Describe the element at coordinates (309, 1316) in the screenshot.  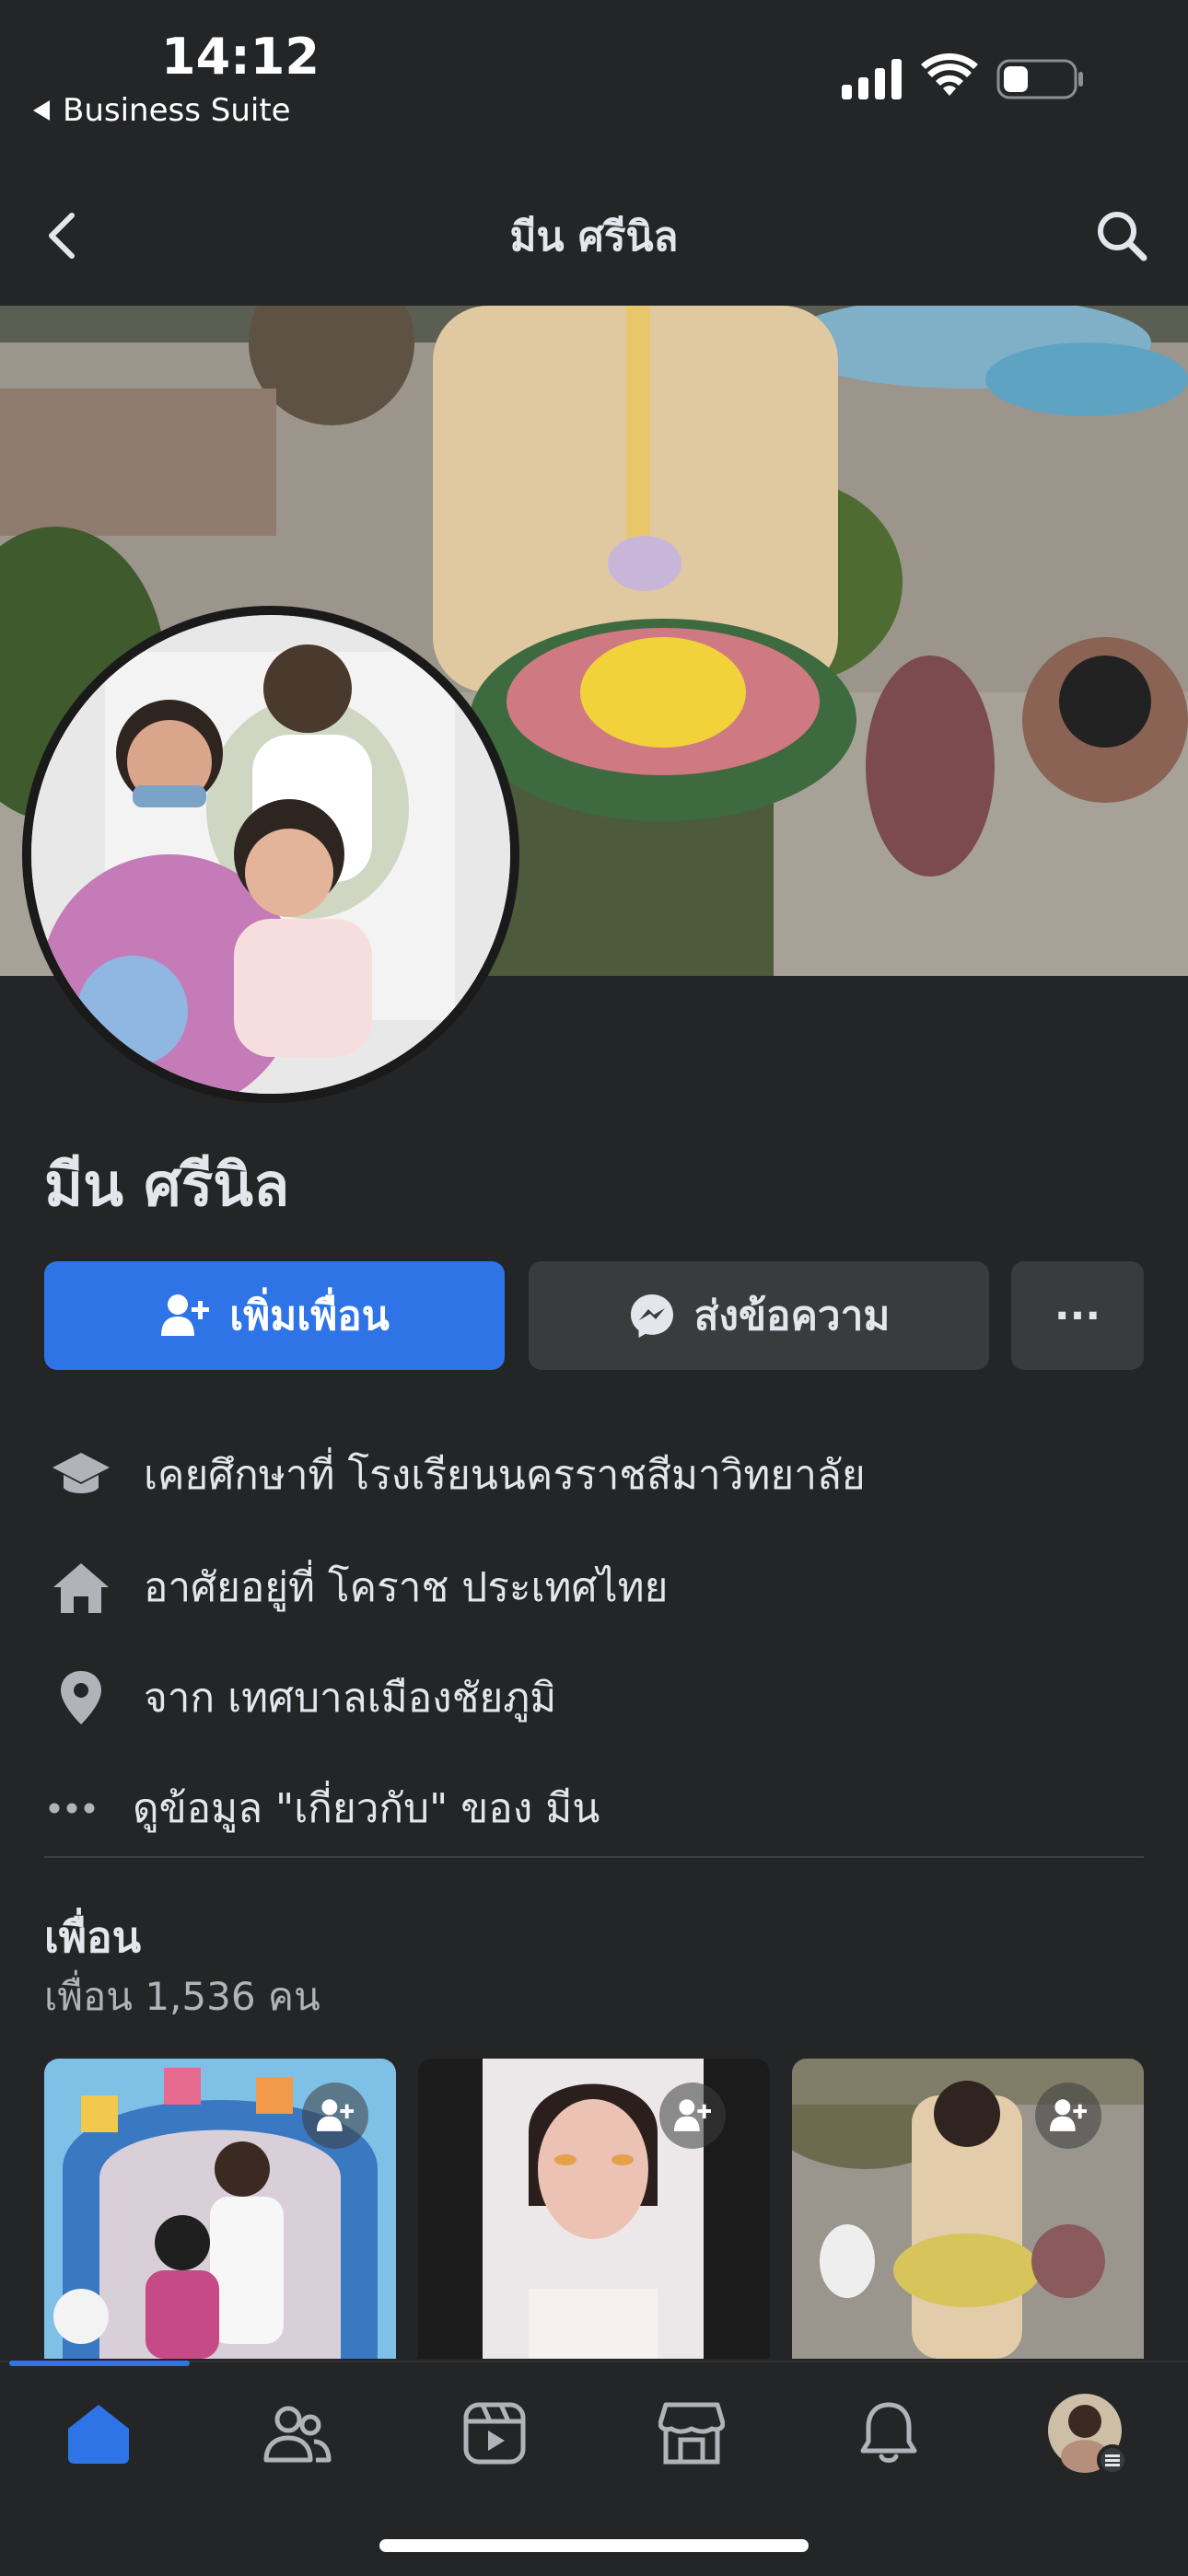
I see `add-friend-label: เพิ่มเพื่อน` at that location.